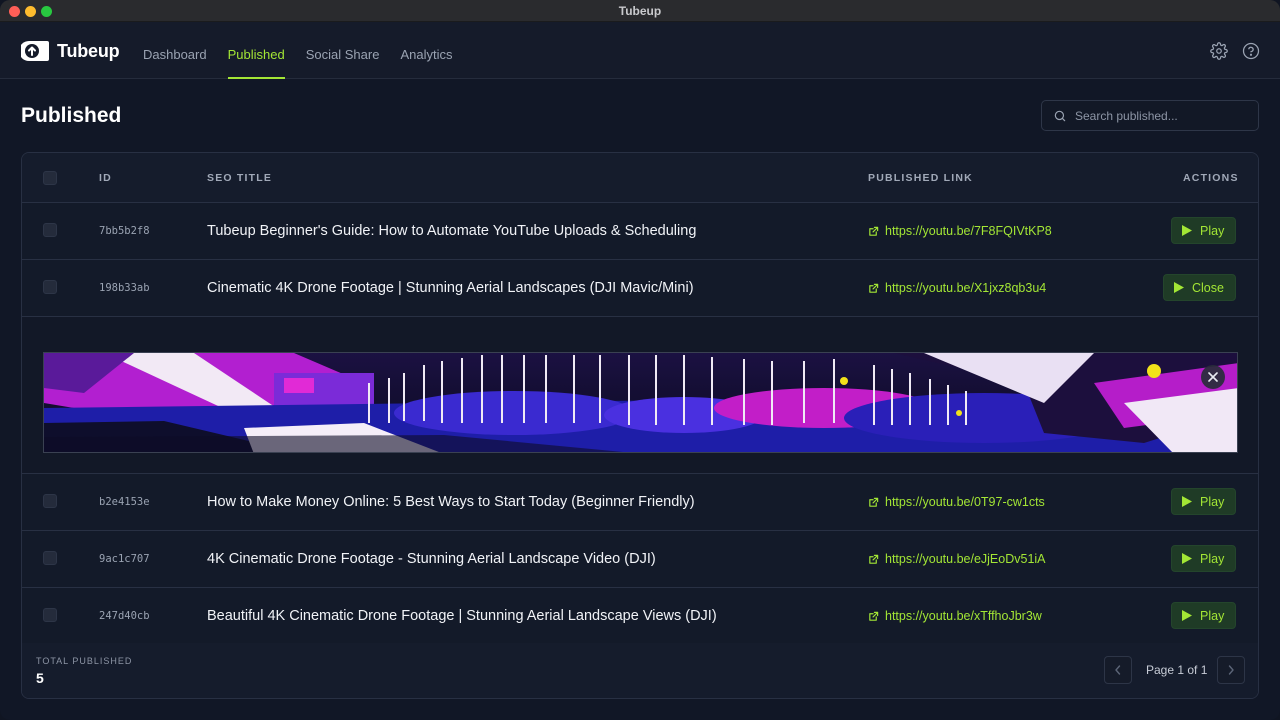  Describe the element at coordinates (1208, 287) in the screenshot. I see `close-button-label: Close` at that location.